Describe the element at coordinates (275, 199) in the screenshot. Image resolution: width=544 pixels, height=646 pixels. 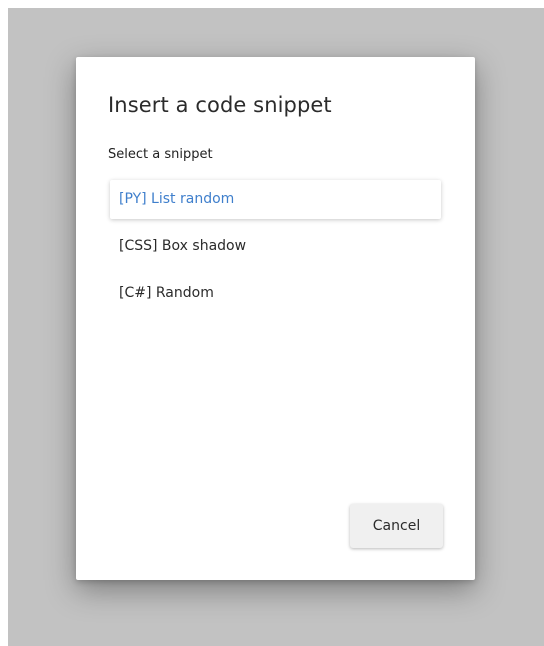
I see `snippet-item-py-list-random: [PY] List random` at that location.